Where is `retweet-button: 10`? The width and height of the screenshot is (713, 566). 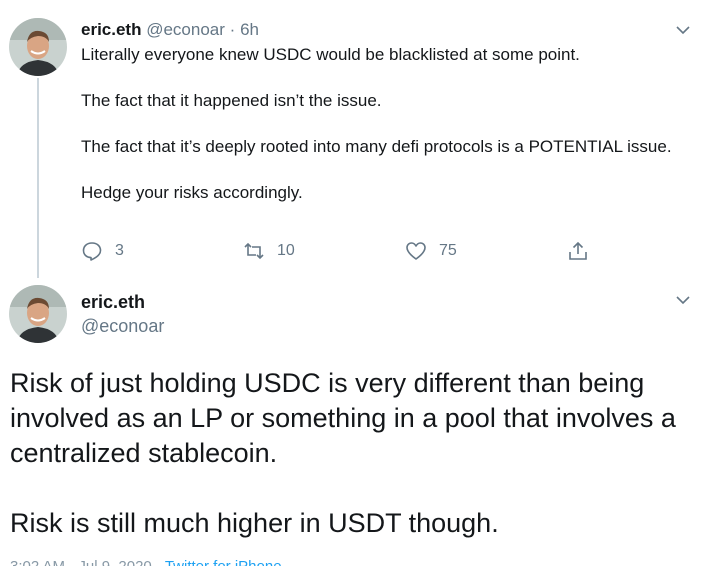
retweet-button: 10 is located at coordinates (269, 251).